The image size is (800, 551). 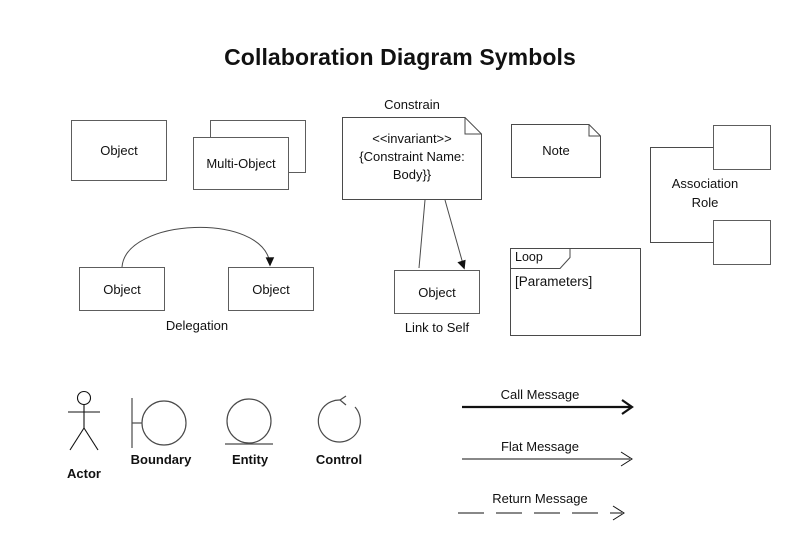 What do you see at coordinates (84, 473) in the screenshot?
I see `actor-label: Actor` at bounding box center [84, 473].